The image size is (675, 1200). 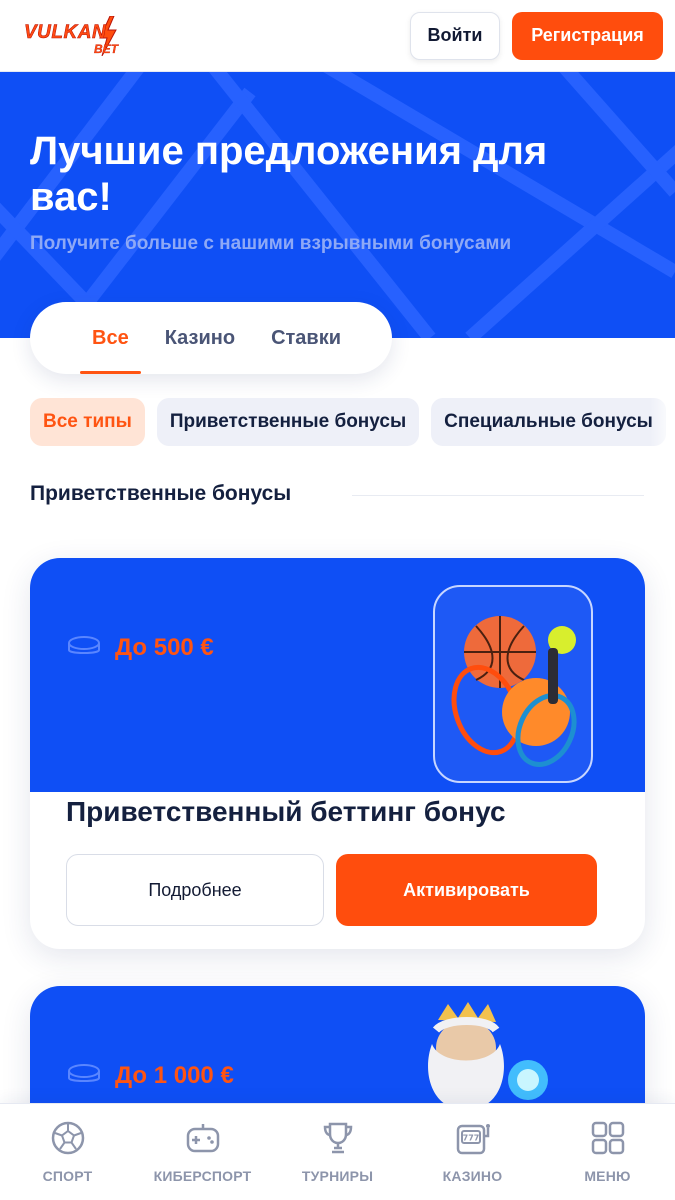 I want to click on section-divider, so click(x=498, y=495).